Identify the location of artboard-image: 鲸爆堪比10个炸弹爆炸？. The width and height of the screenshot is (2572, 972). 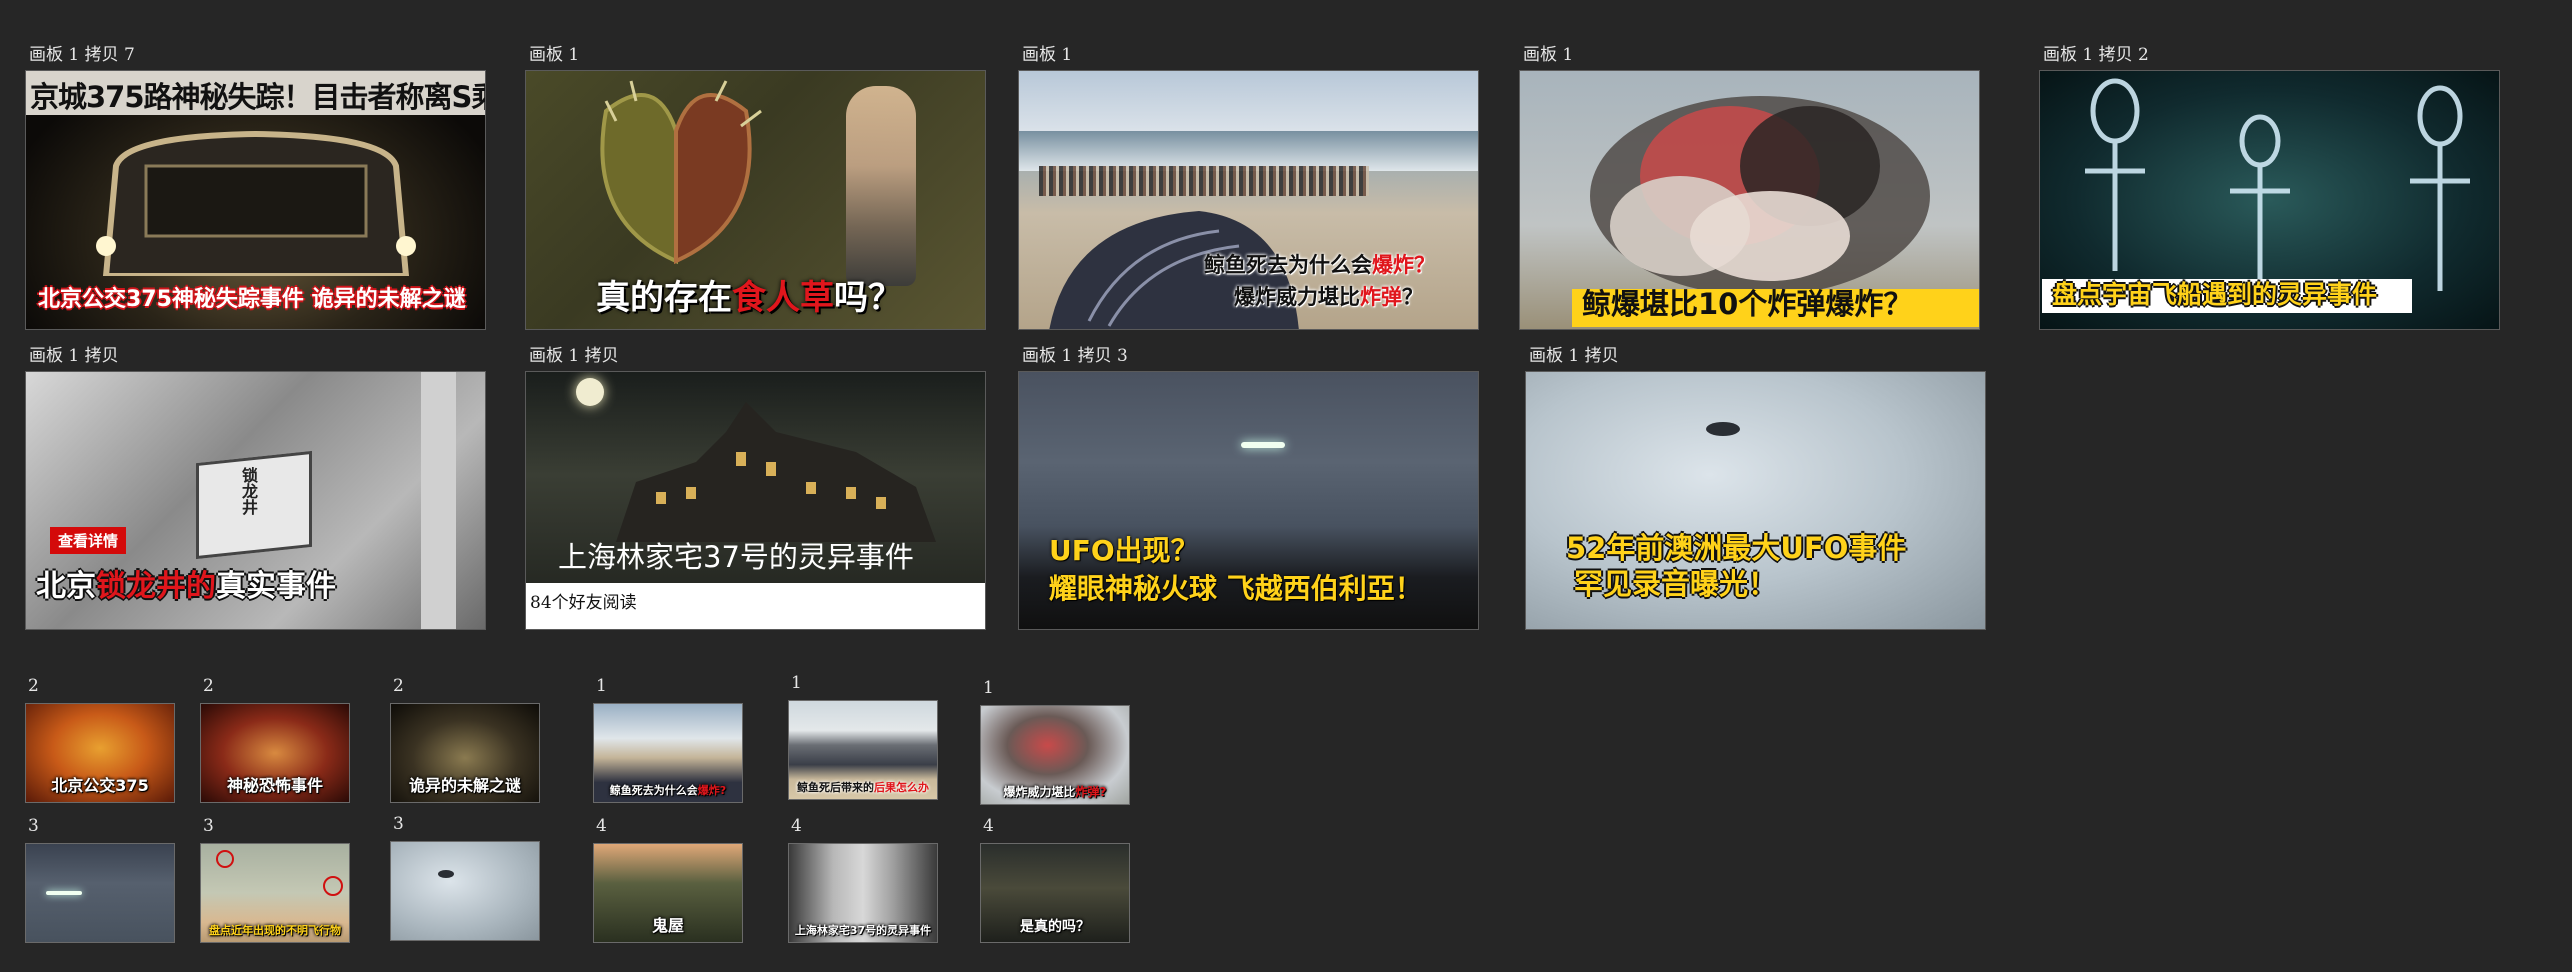
(1749, 200).